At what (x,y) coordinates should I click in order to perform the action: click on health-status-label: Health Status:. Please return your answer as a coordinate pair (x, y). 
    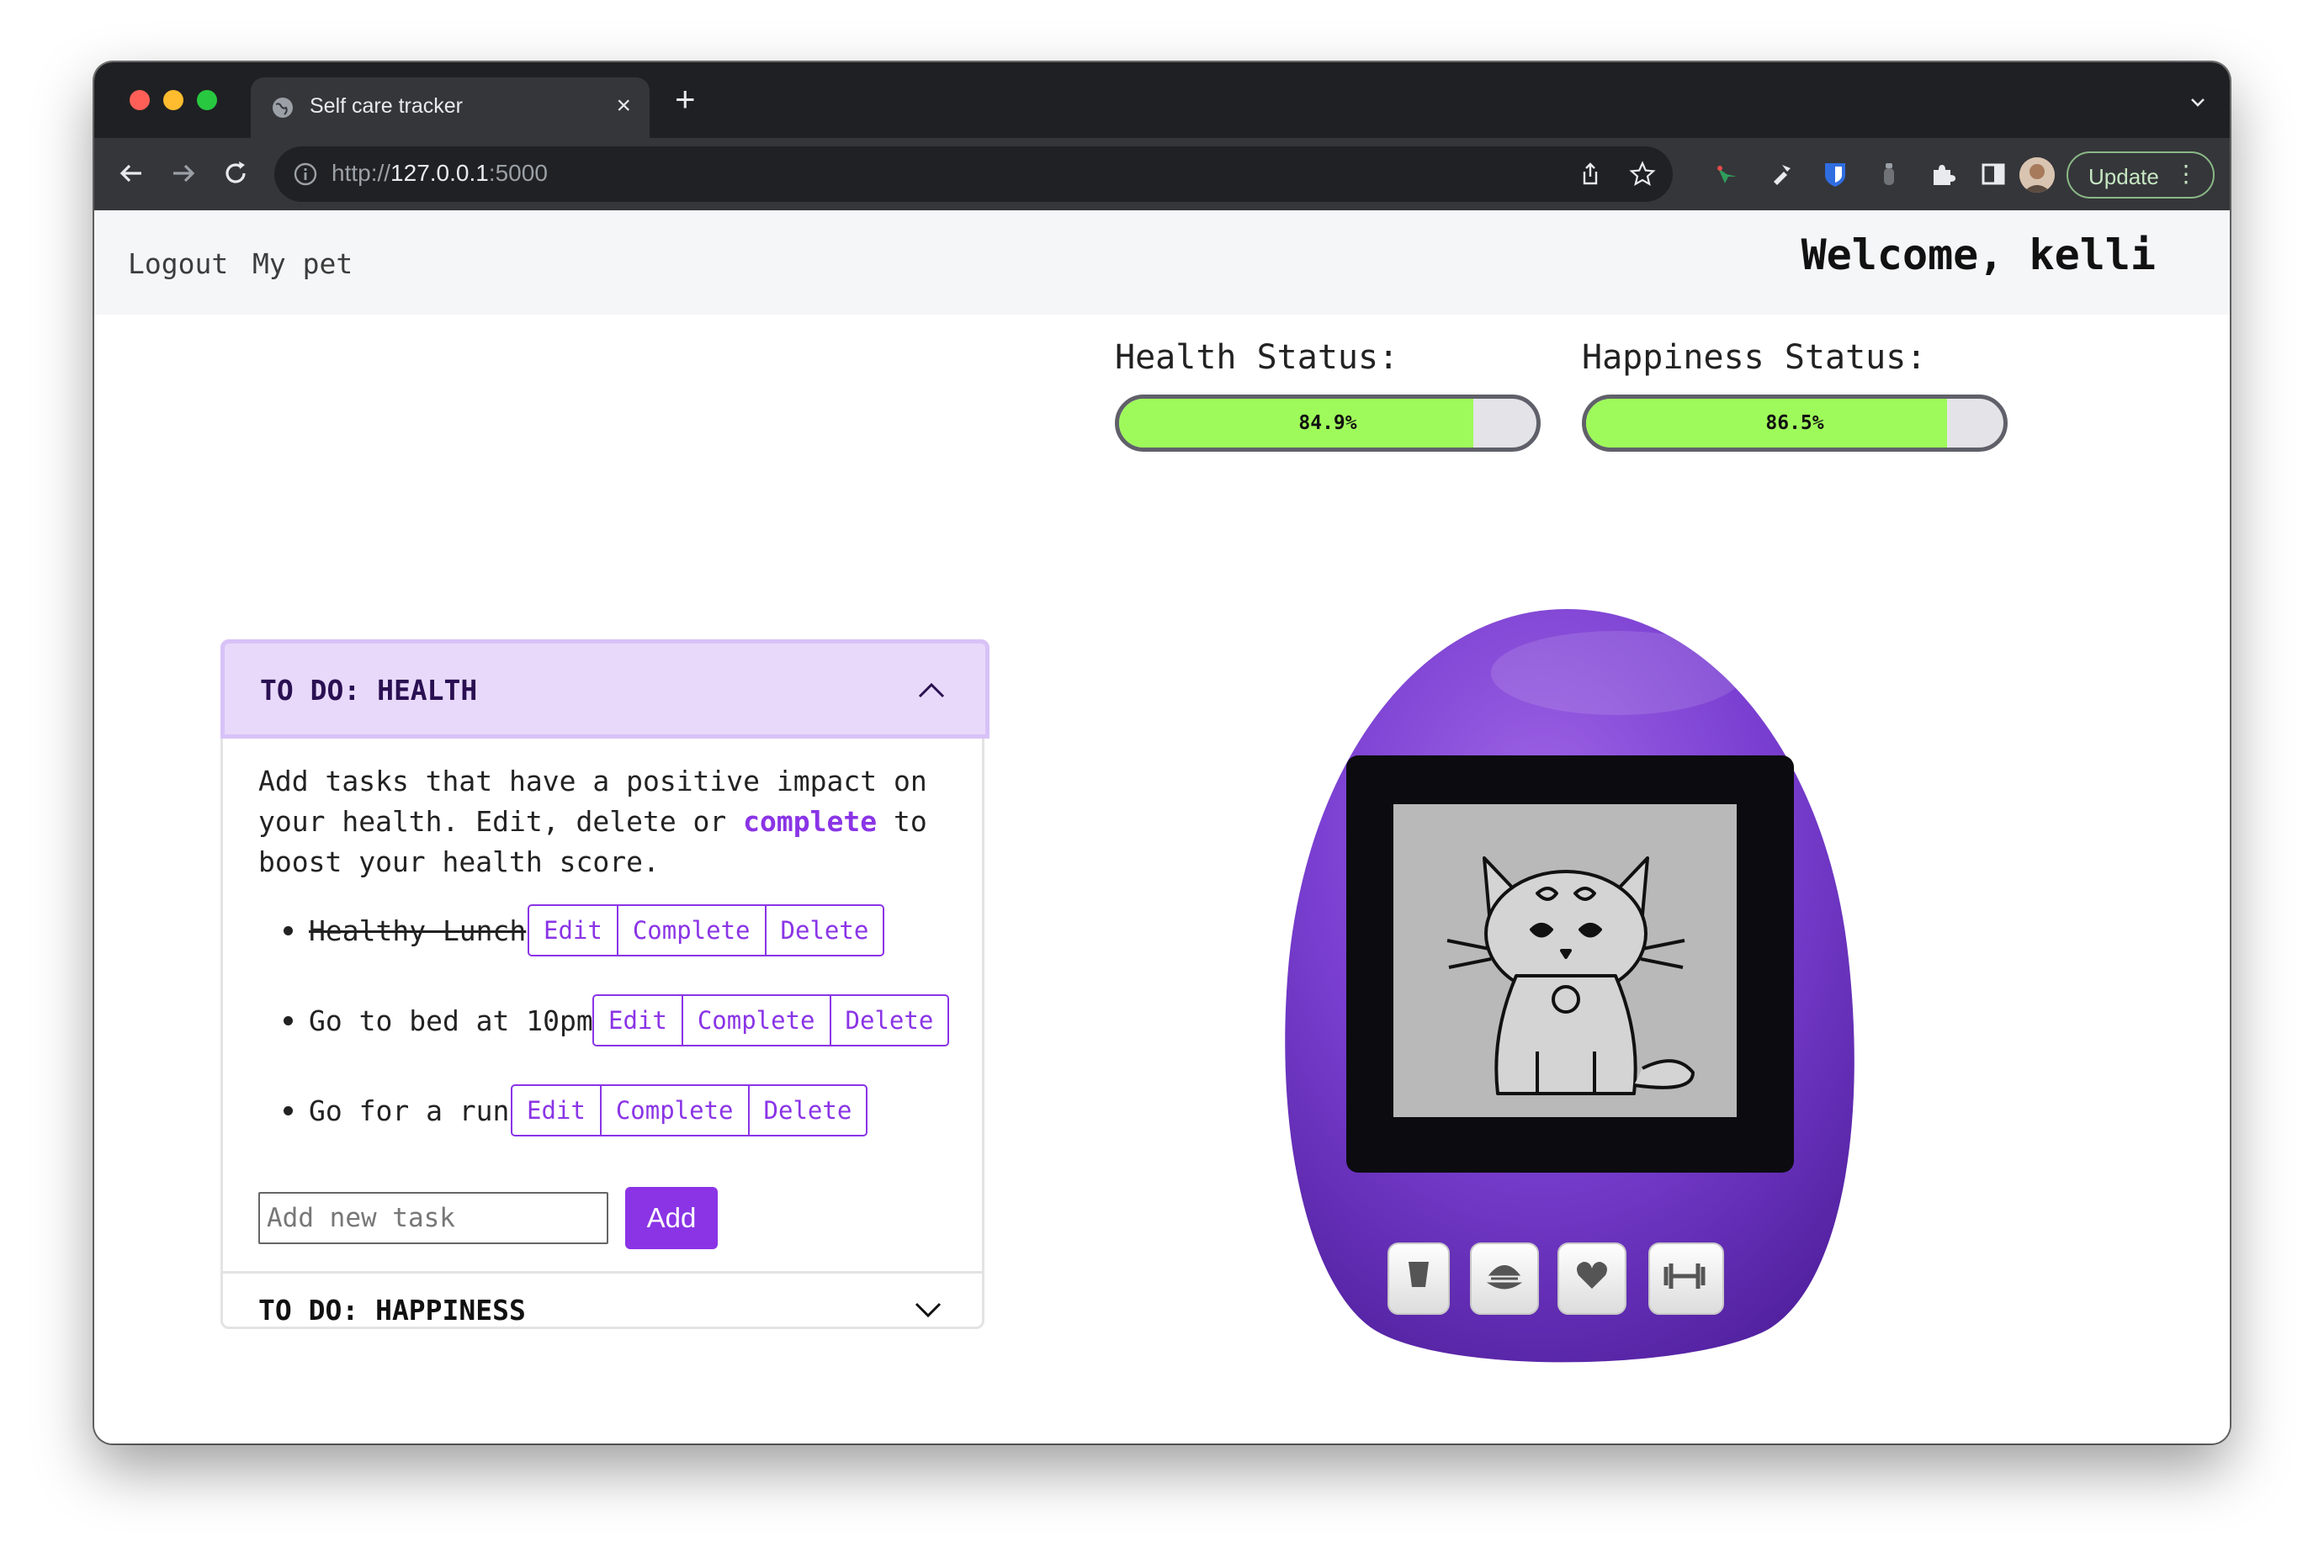
    Looking at the image, I should click on (1257, 357).